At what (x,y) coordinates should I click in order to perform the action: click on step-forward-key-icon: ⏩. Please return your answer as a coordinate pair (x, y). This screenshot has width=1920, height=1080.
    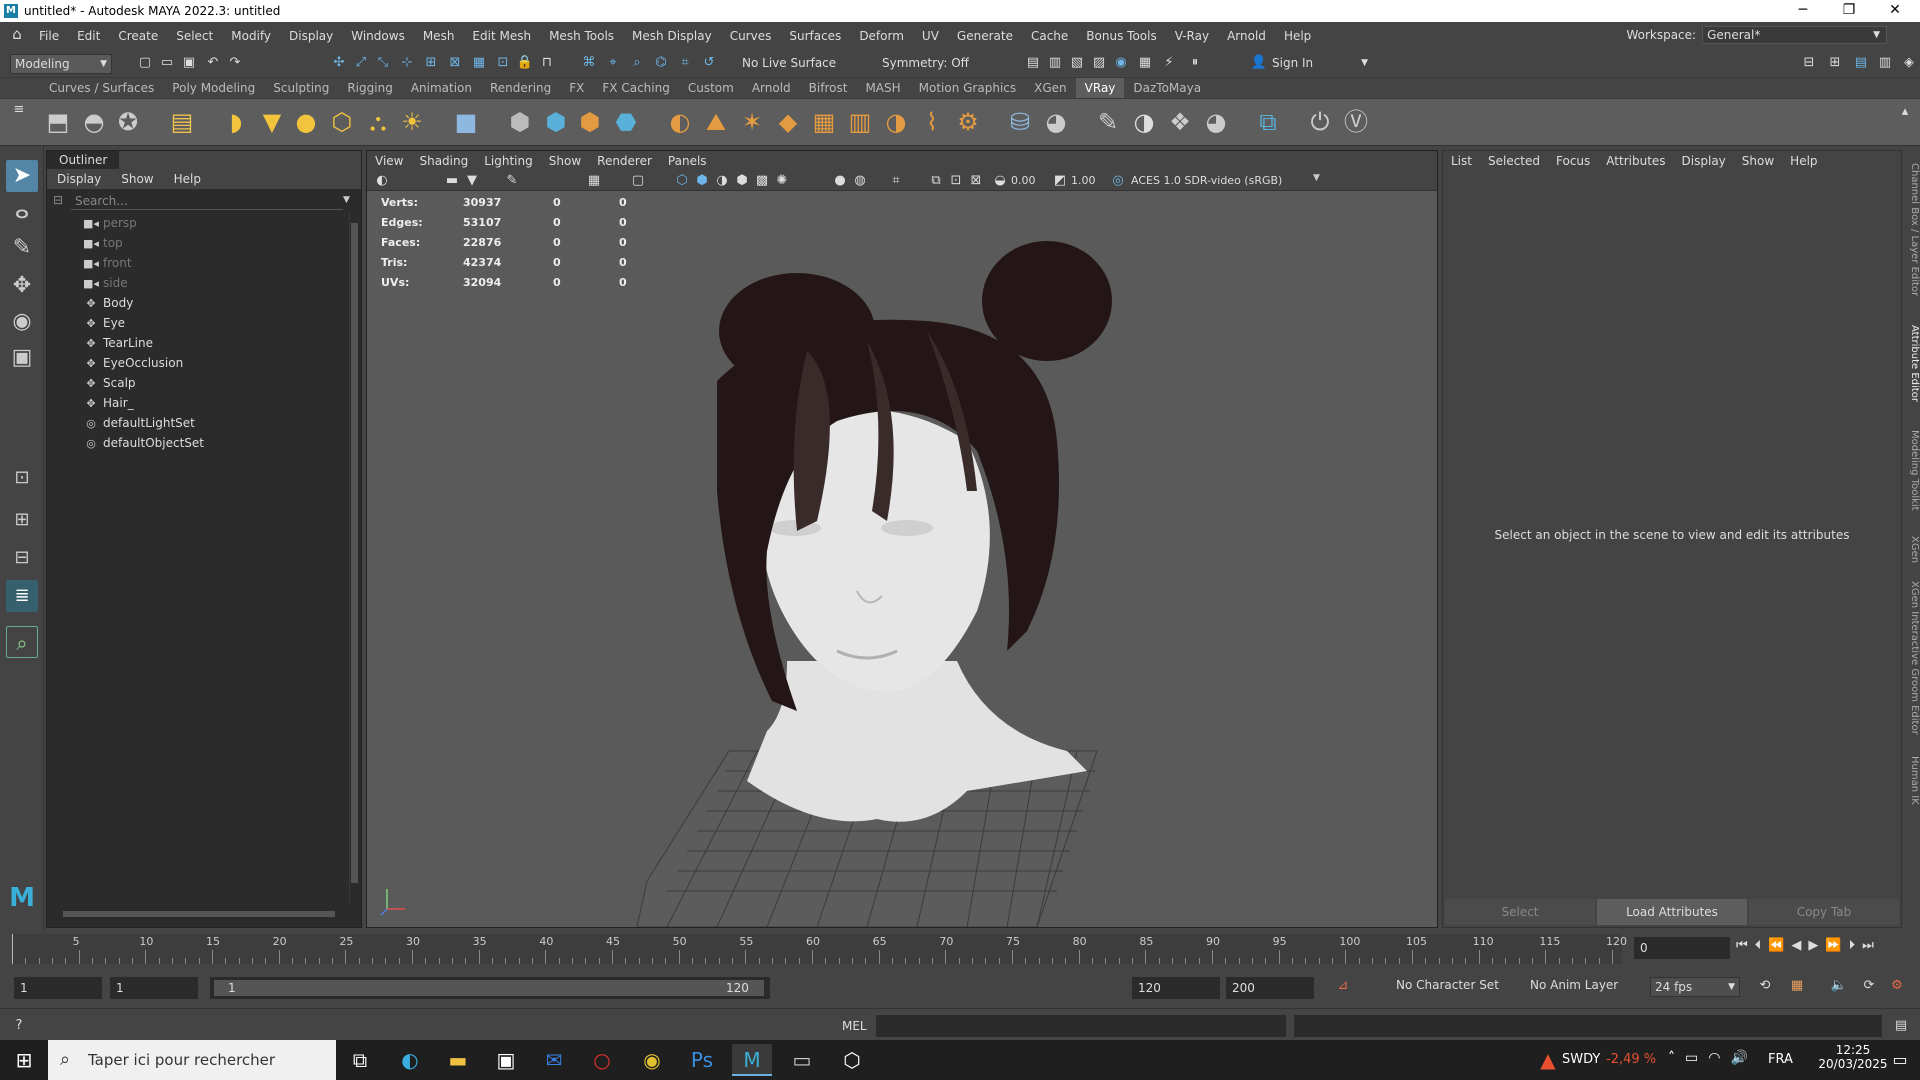
    Looking at the image, I should click on (1836, 945).